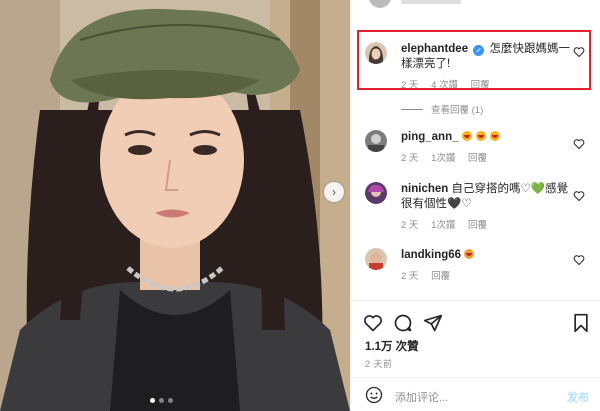  I want to click on comment-meta: 2 天 回覆, so click(486, 276).